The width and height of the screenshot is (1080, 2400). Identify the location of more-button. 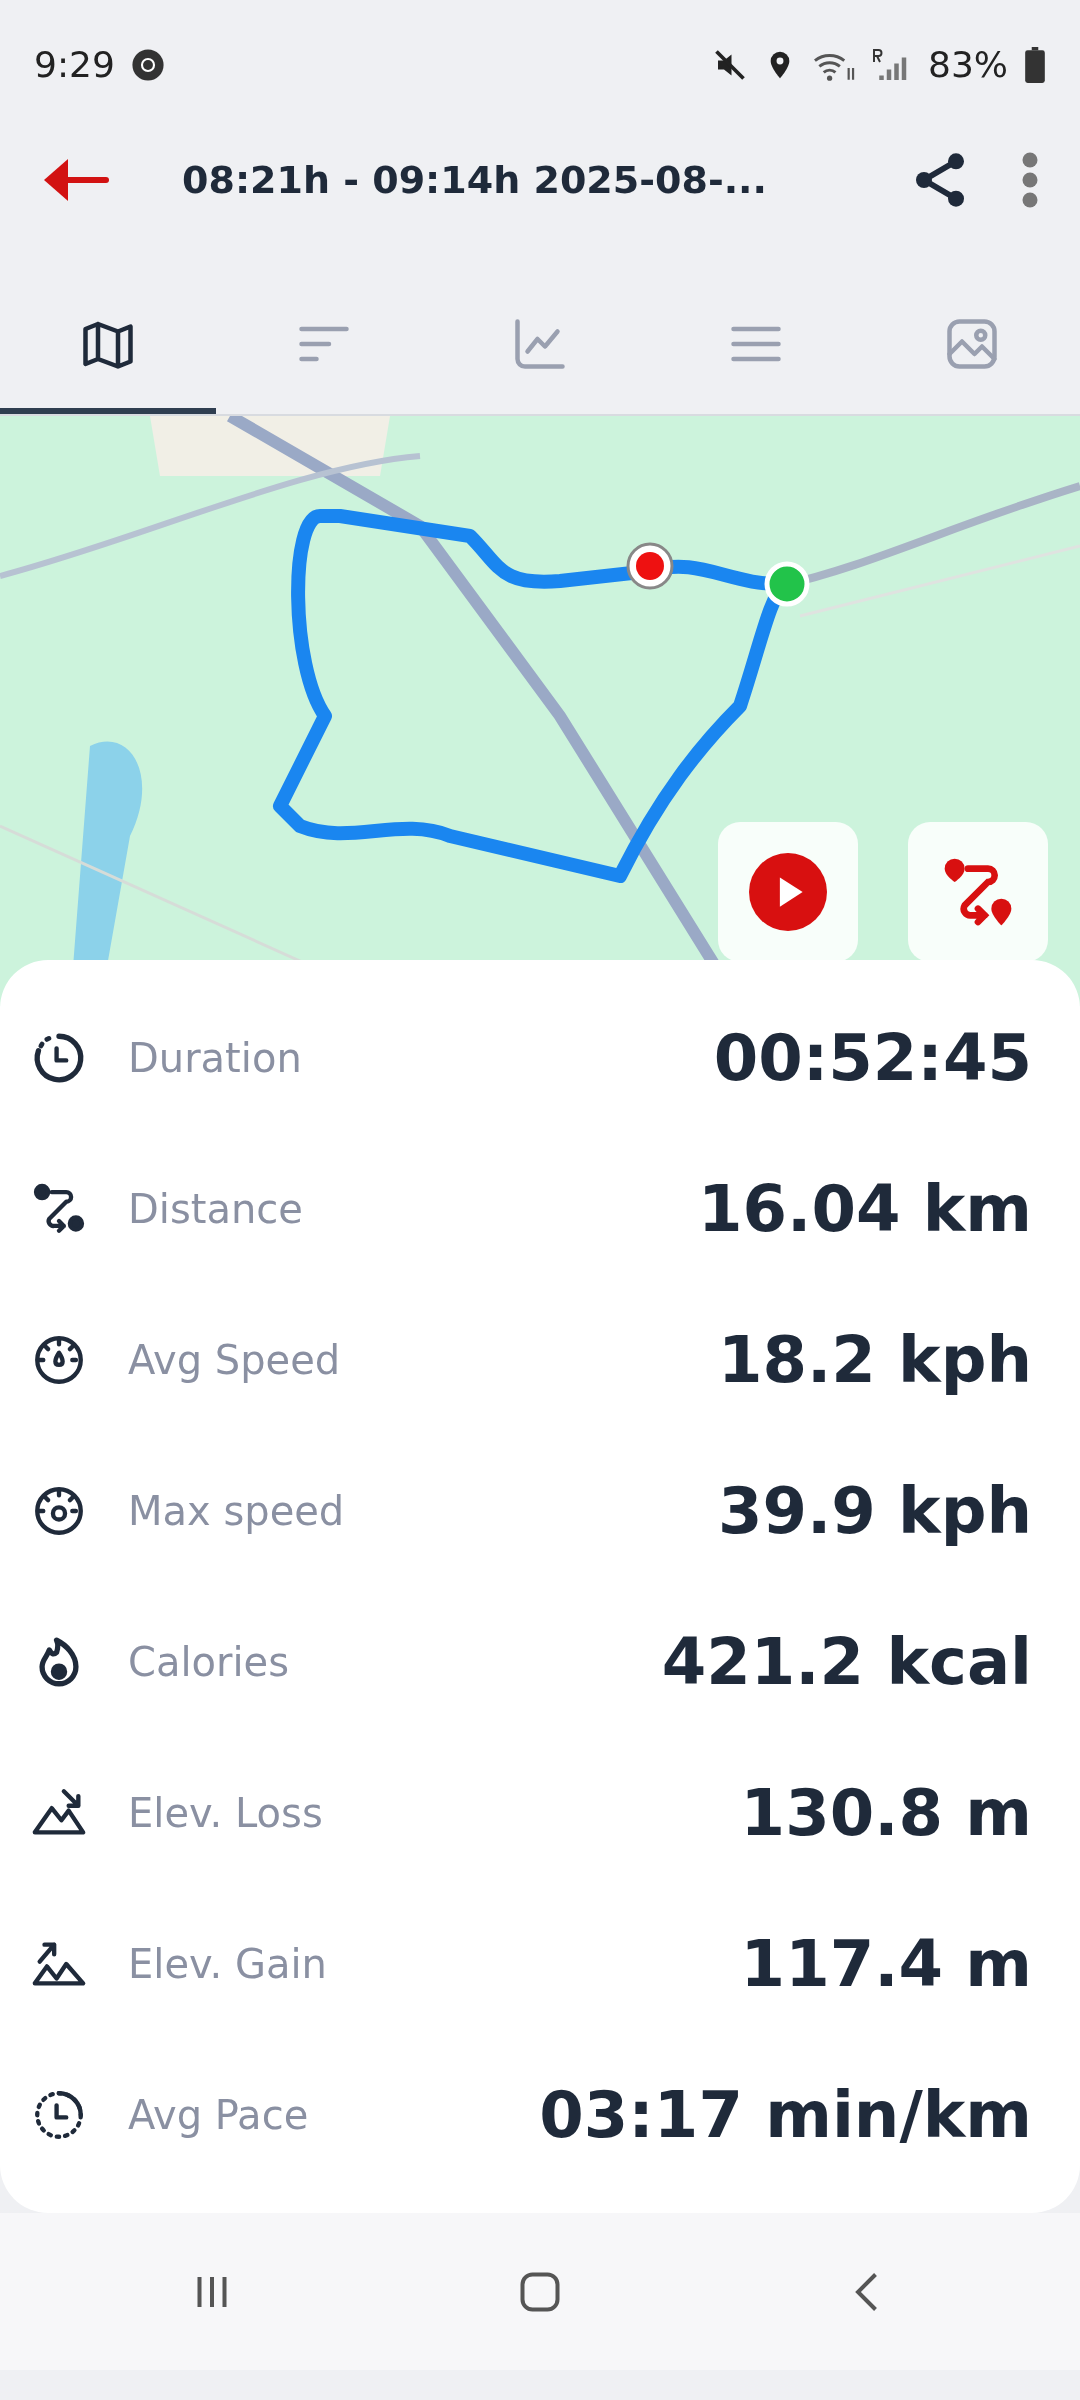
(1030, 180).